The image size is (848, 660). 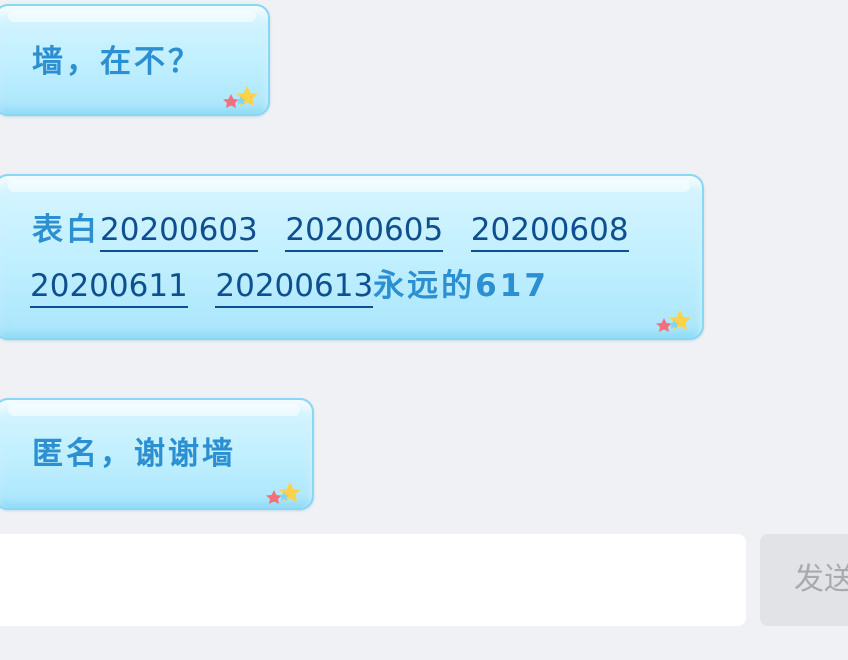 What do you see at coordinates (461, 286) in the screenshot?
I see `message-suffix: 永远的617` at bounding box center [461, 286].